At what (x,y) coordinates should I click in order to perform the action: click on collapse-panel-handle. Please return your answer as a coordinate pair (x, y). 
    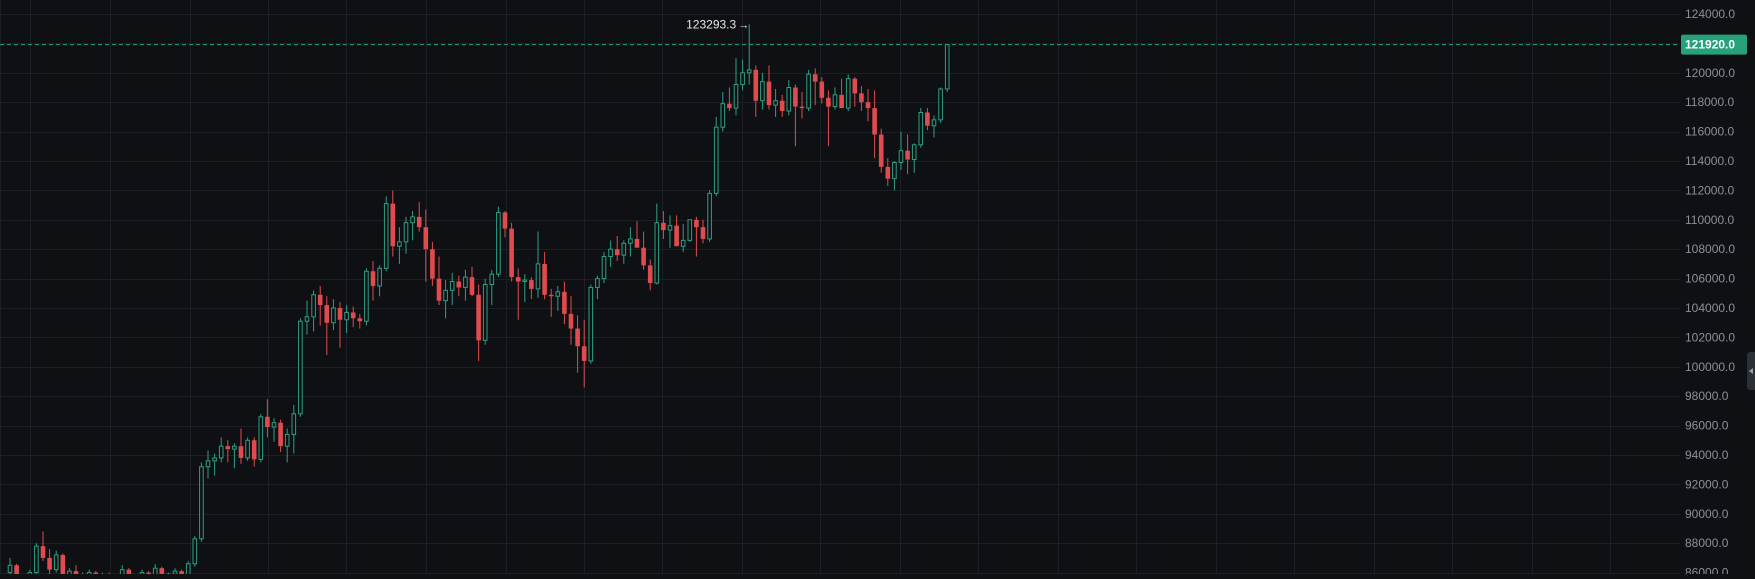
    Looking at the image, I should click on (1751, 371).